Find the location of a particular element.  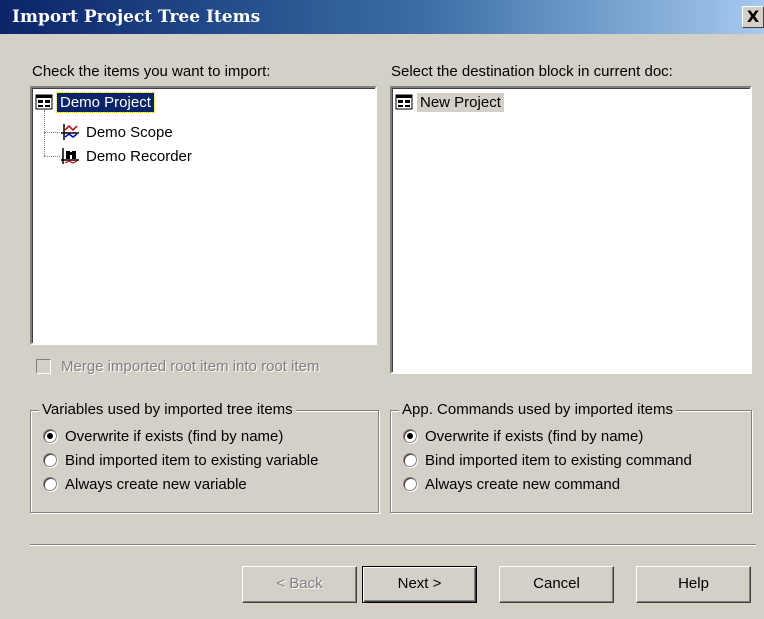

left-tree-label: Check the items you want to import: is located at coordinates (151, 71).